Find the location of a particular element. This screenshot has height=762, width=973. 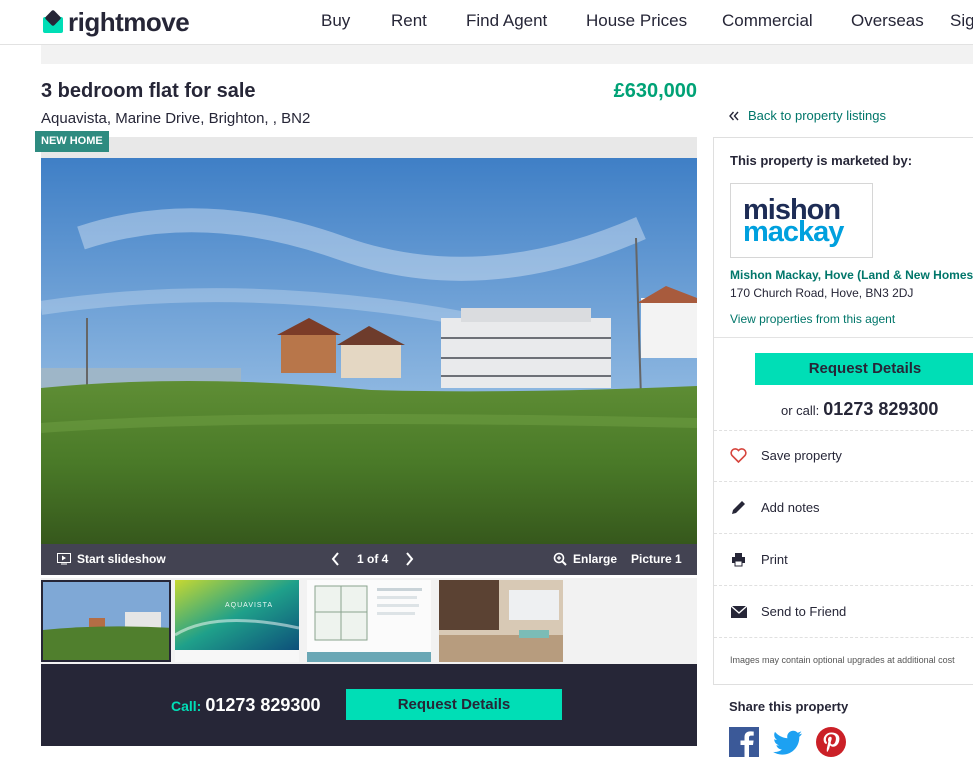

thumbnail-2: AQUAVISTA is located at coordinates (237, 621).